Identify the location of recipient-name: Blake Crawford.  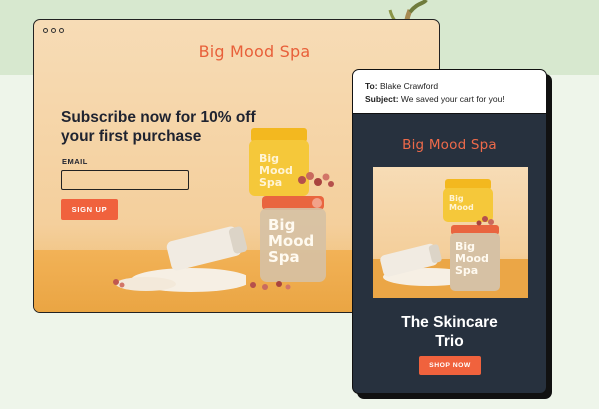
(409, 86).